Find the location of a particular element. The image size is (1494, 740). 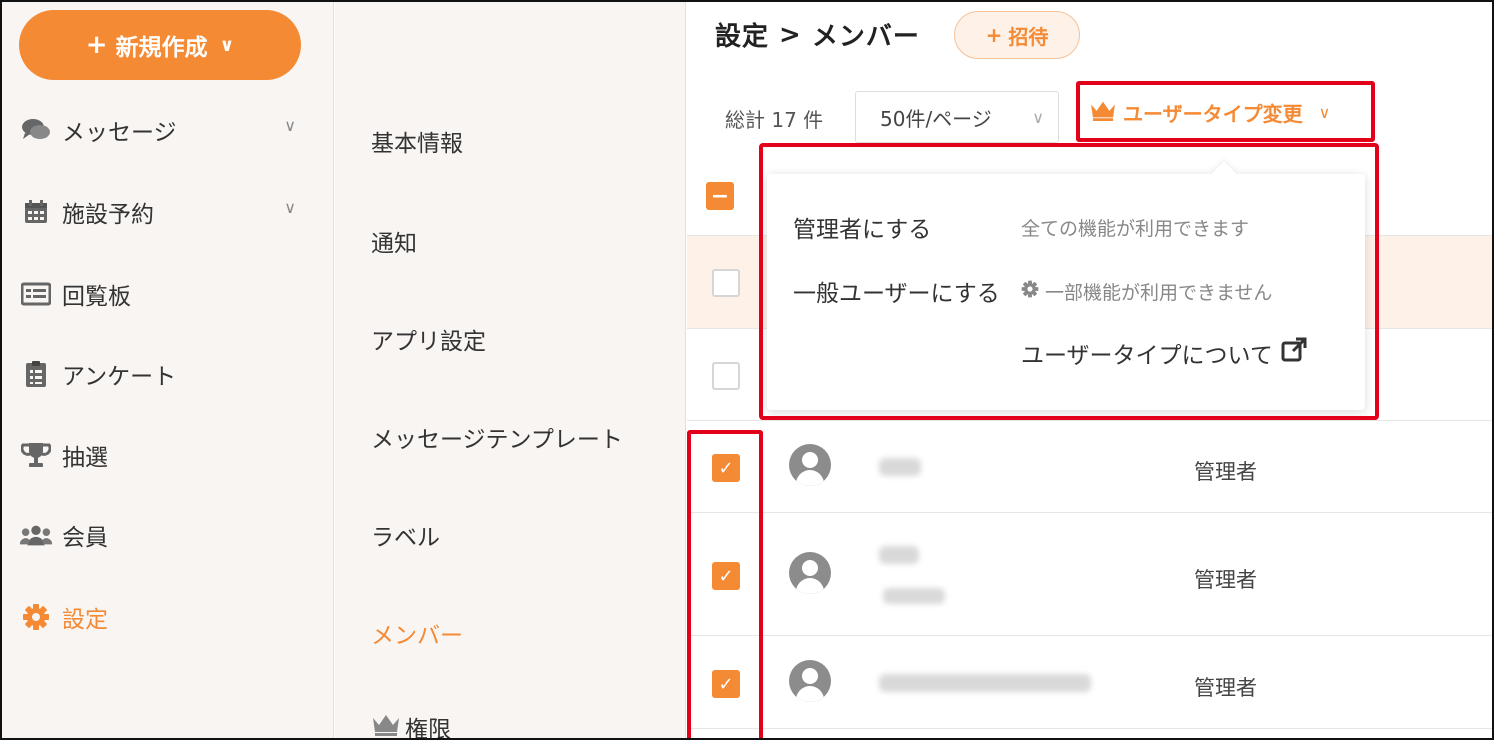

new-create-button: + 新規作成 ∨ is located at coordinates (160, 45).